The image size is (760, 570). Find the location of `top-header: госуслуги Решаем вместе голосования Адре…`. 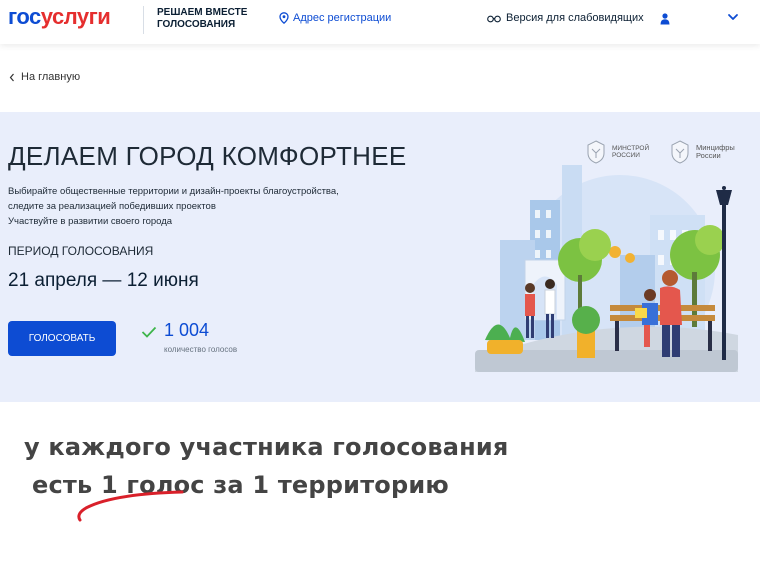

top-header: госуслуги Решаем вместе голосования Адре… is located at coordinates (380, 22).